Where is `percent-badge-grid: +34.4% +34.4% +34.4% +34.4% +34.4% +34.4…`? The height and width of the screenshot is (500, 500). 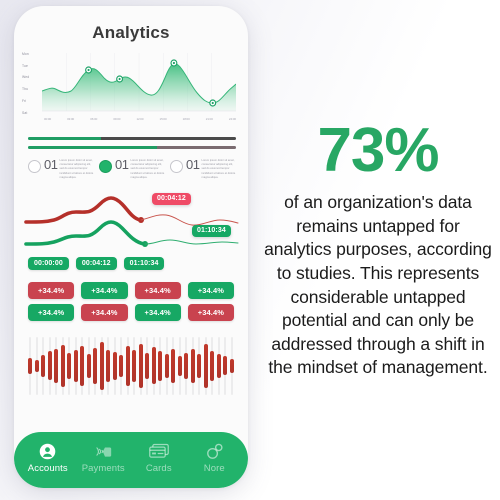
percent-badge-grid: +34.4% +34.4% +34.4% +34.4% +34.4% +34.4… is located at coordinates (131, 301).